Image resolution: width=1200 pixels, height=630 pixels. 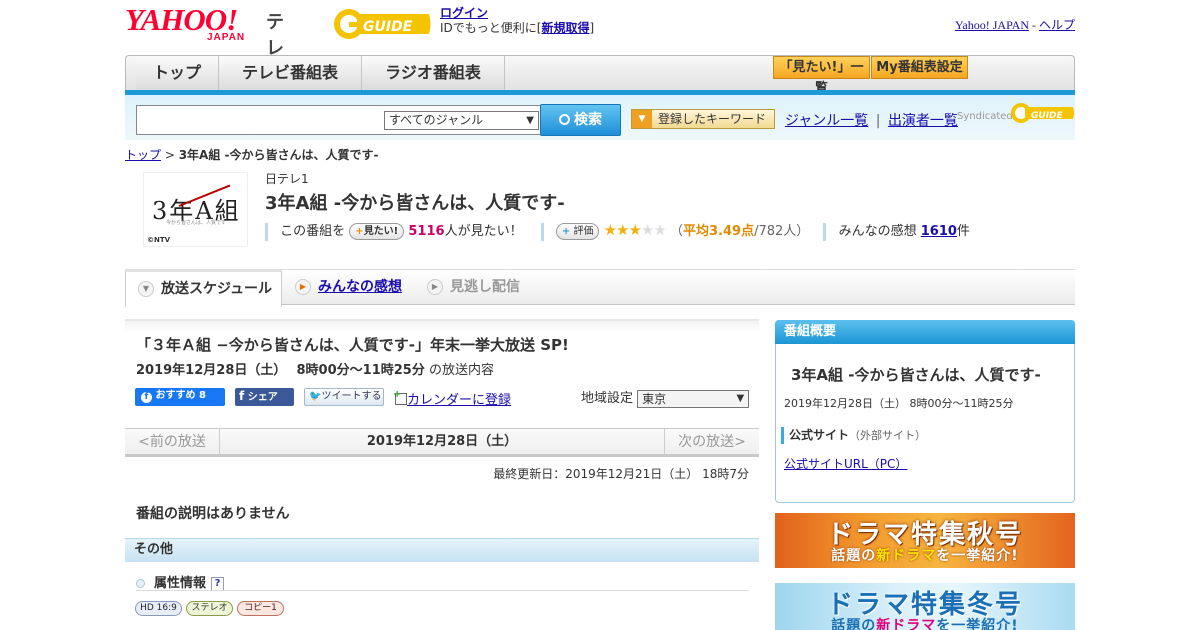 I want to click on impressions-suffix: 件, so click(x=963, y=231).